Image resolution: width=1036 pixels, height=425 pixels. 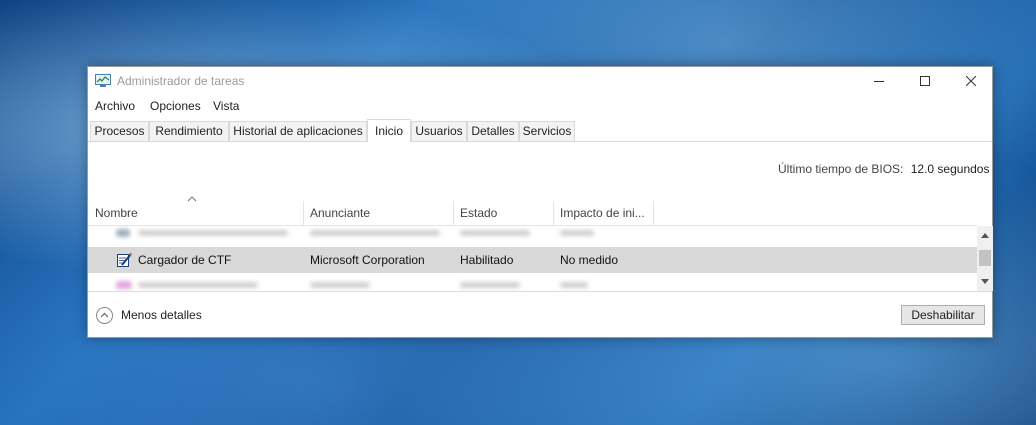 I want to click on menu-bar: Archivo Opciones Vista, so click(x=540, y=106).